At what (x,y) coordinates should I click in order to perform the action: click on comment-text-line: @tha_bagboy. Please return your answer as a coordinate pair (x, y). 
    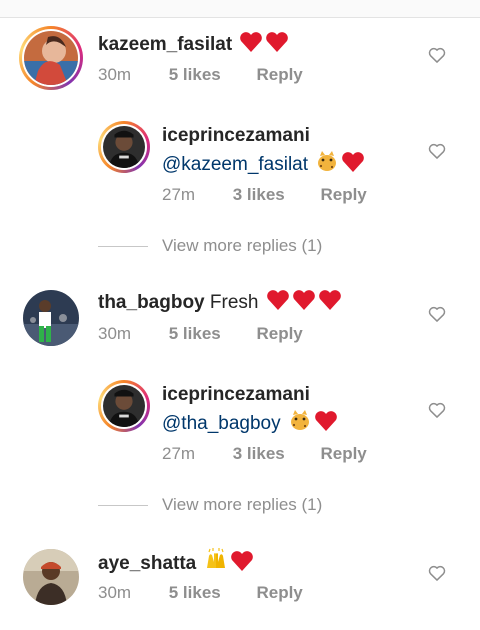
    Looking at the image, I should click on (250, 422).